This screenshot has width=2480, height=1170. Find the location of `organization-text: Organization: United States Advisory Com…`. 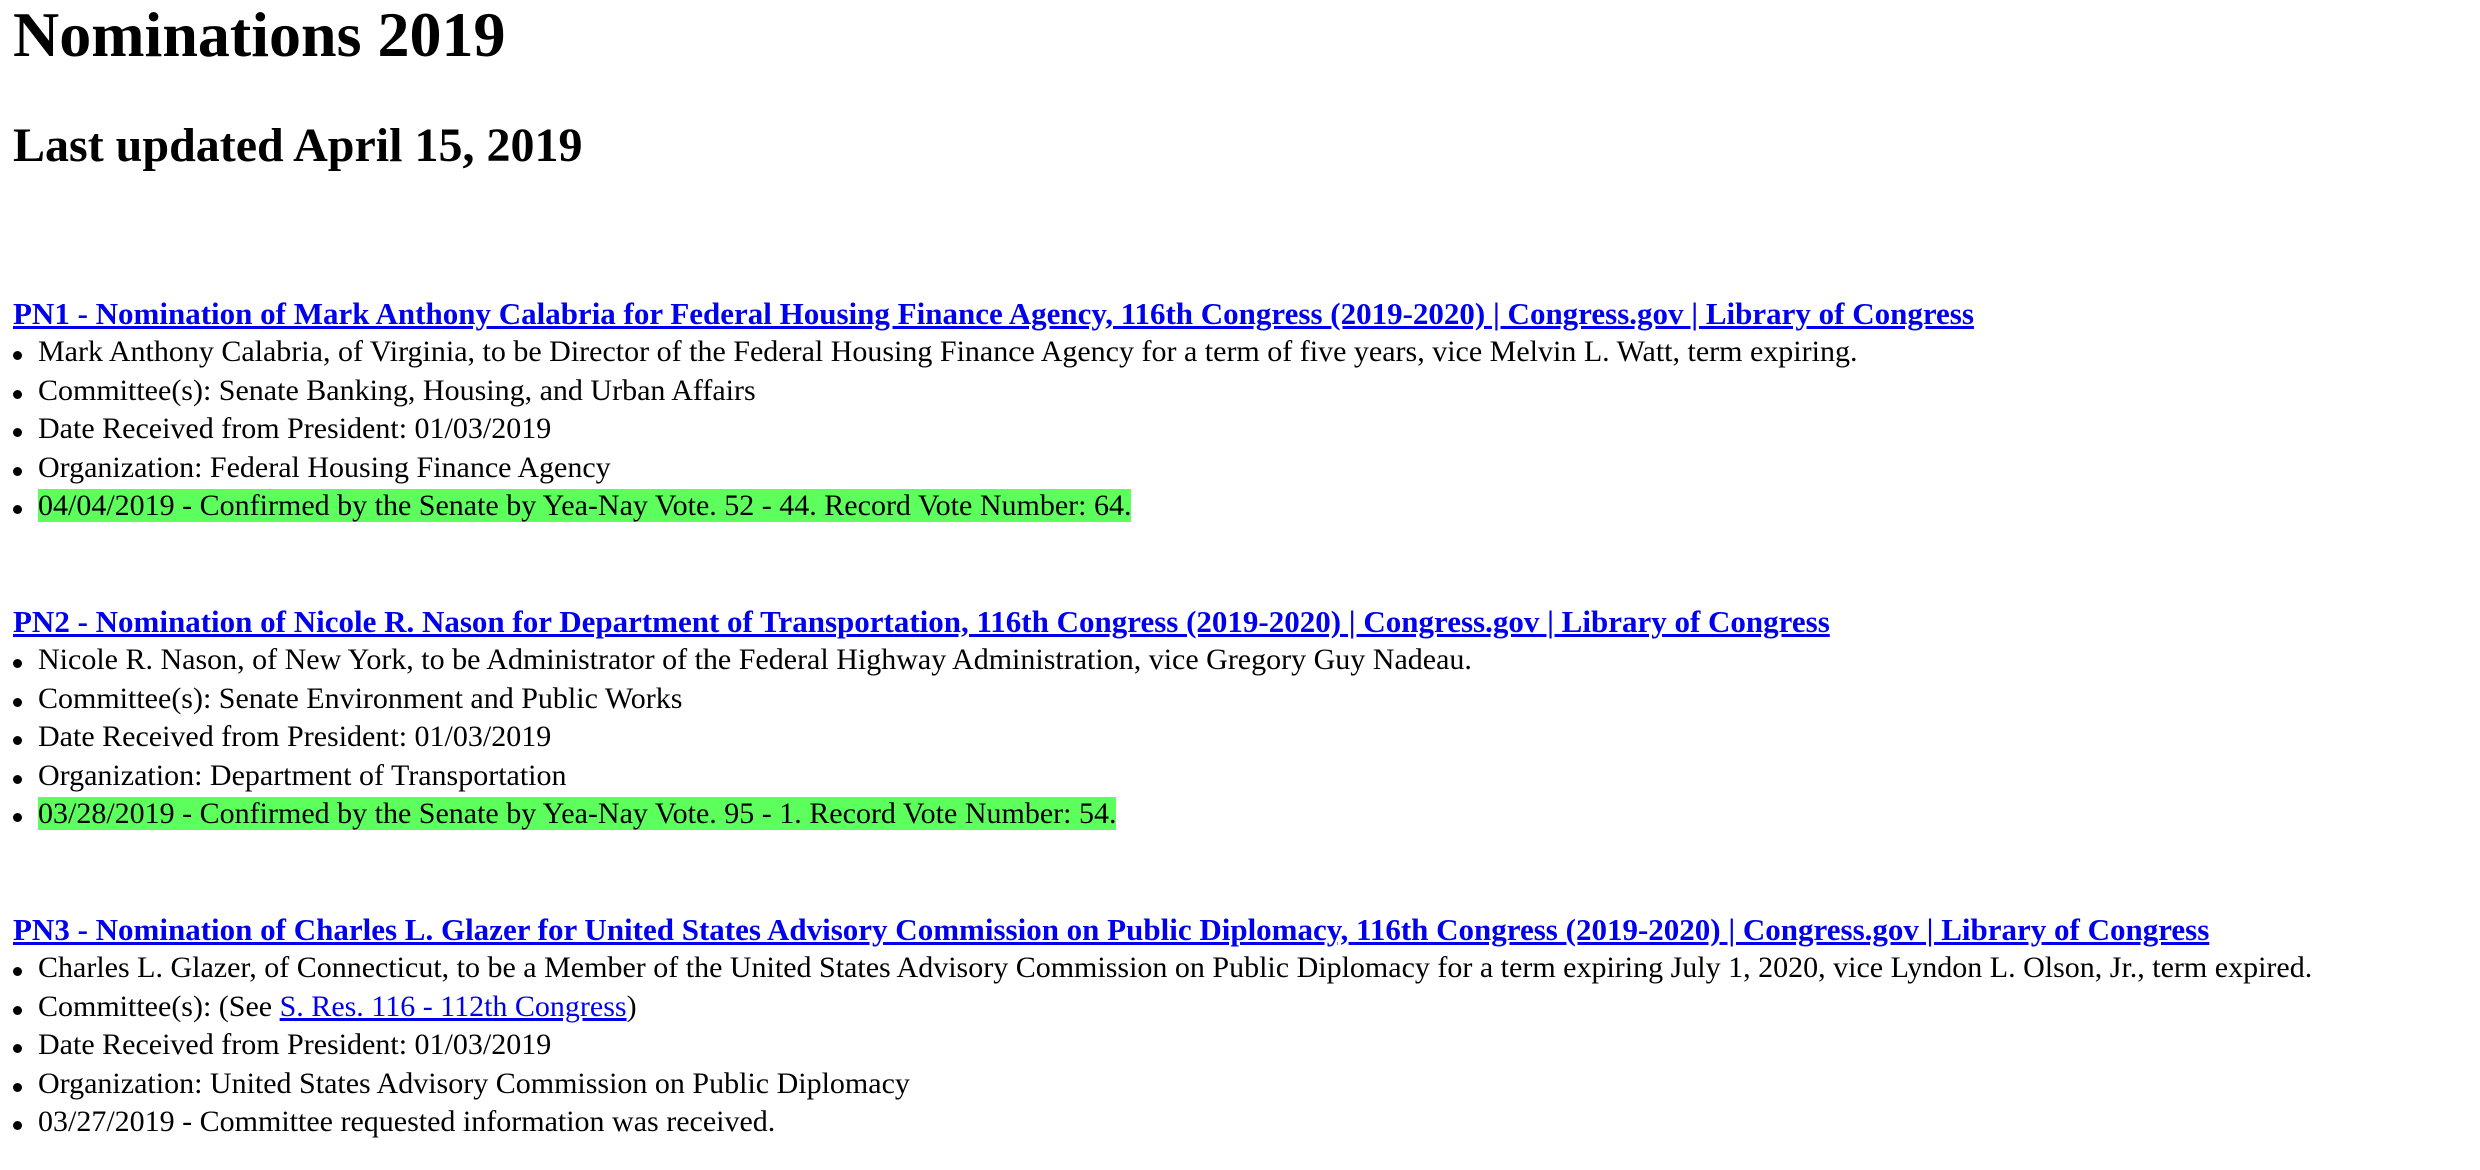

organization-text: Organization: United States Advisory Com… is located at coordinates (474, 1083).